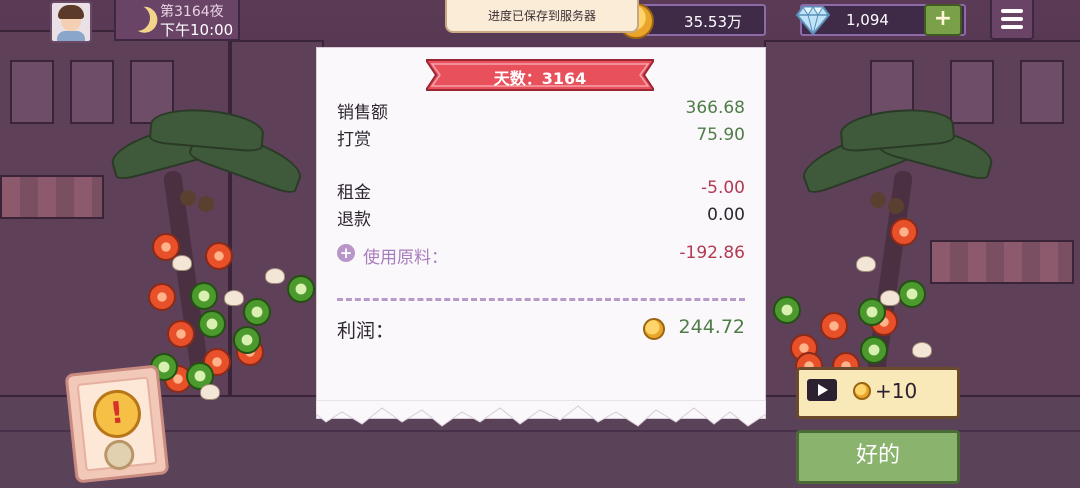  What do you see at coordinates (896, 391) in the screenshot?
I see `ad-reward-label: +10` at bounding box center [896, 391].